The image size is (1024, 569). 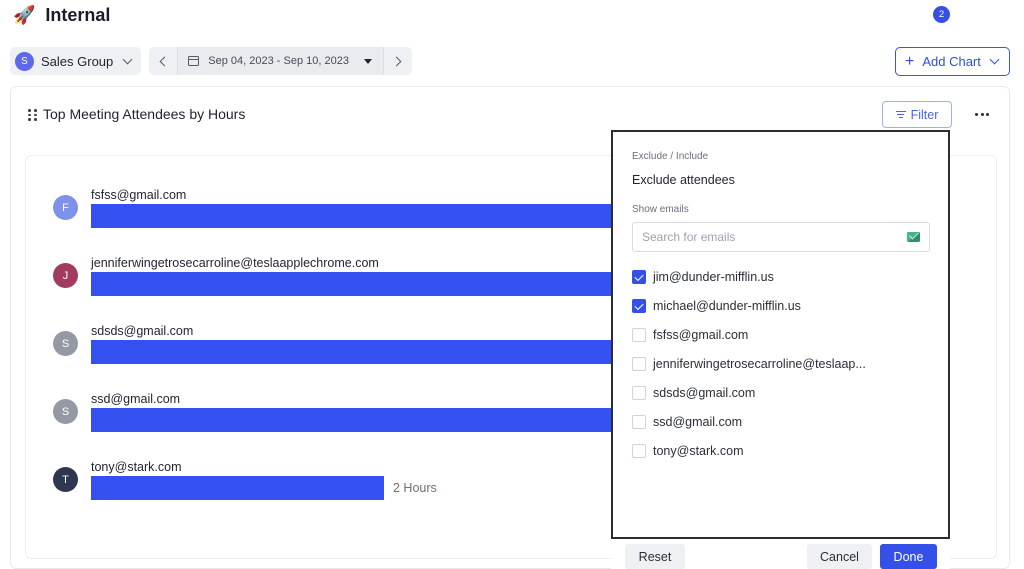 I want to click on chevron-right-icon, so click(x=396, y=61).